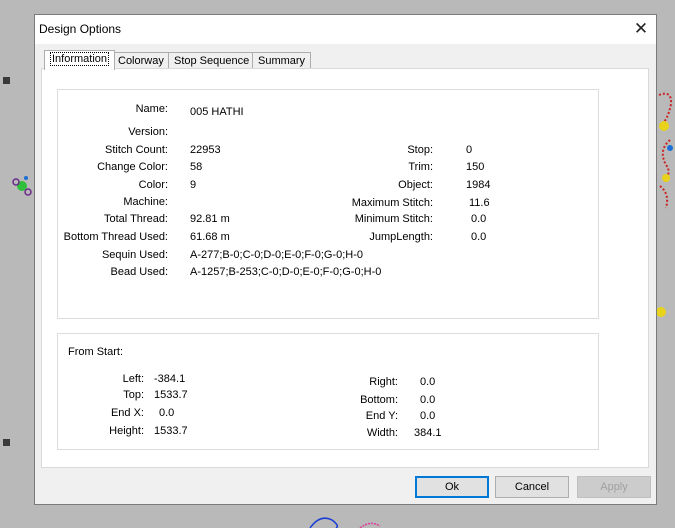 This screenshot has width=675, height=528. Describe the element at coordinates (479, 203) in the screenshot. I see `maximum-stitch-value: 11.6` at that location.